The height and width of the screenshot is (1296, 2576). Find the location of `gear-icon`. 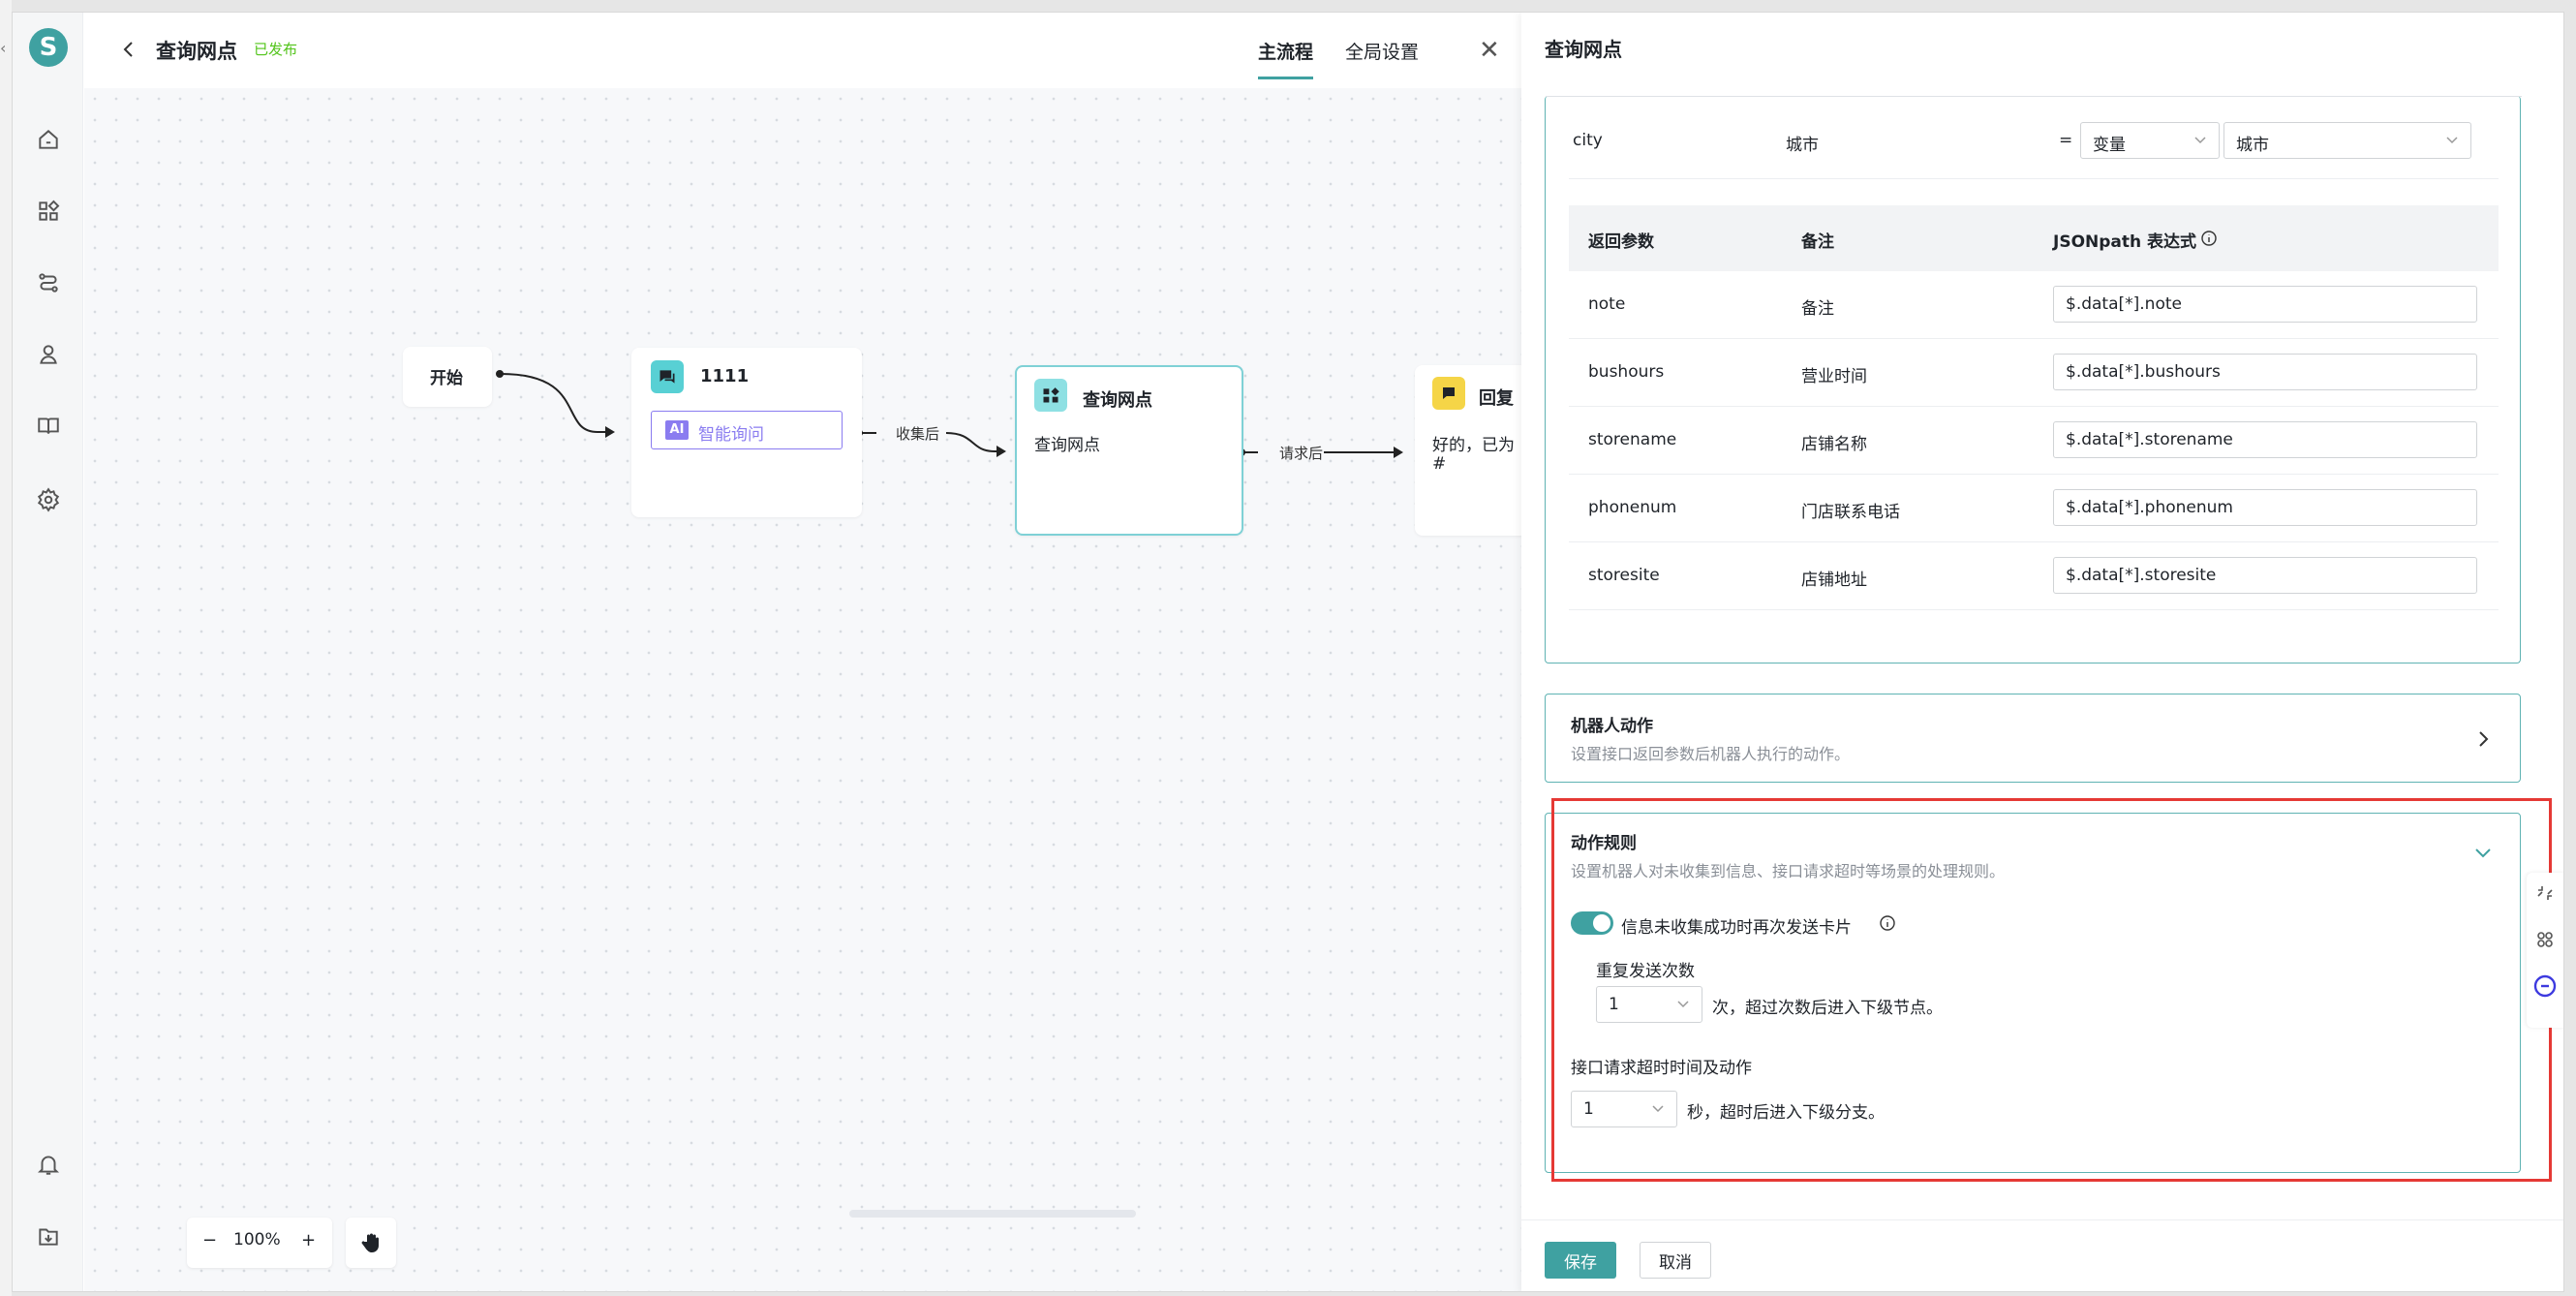

gear-icon is located at coordinates (48, 499).